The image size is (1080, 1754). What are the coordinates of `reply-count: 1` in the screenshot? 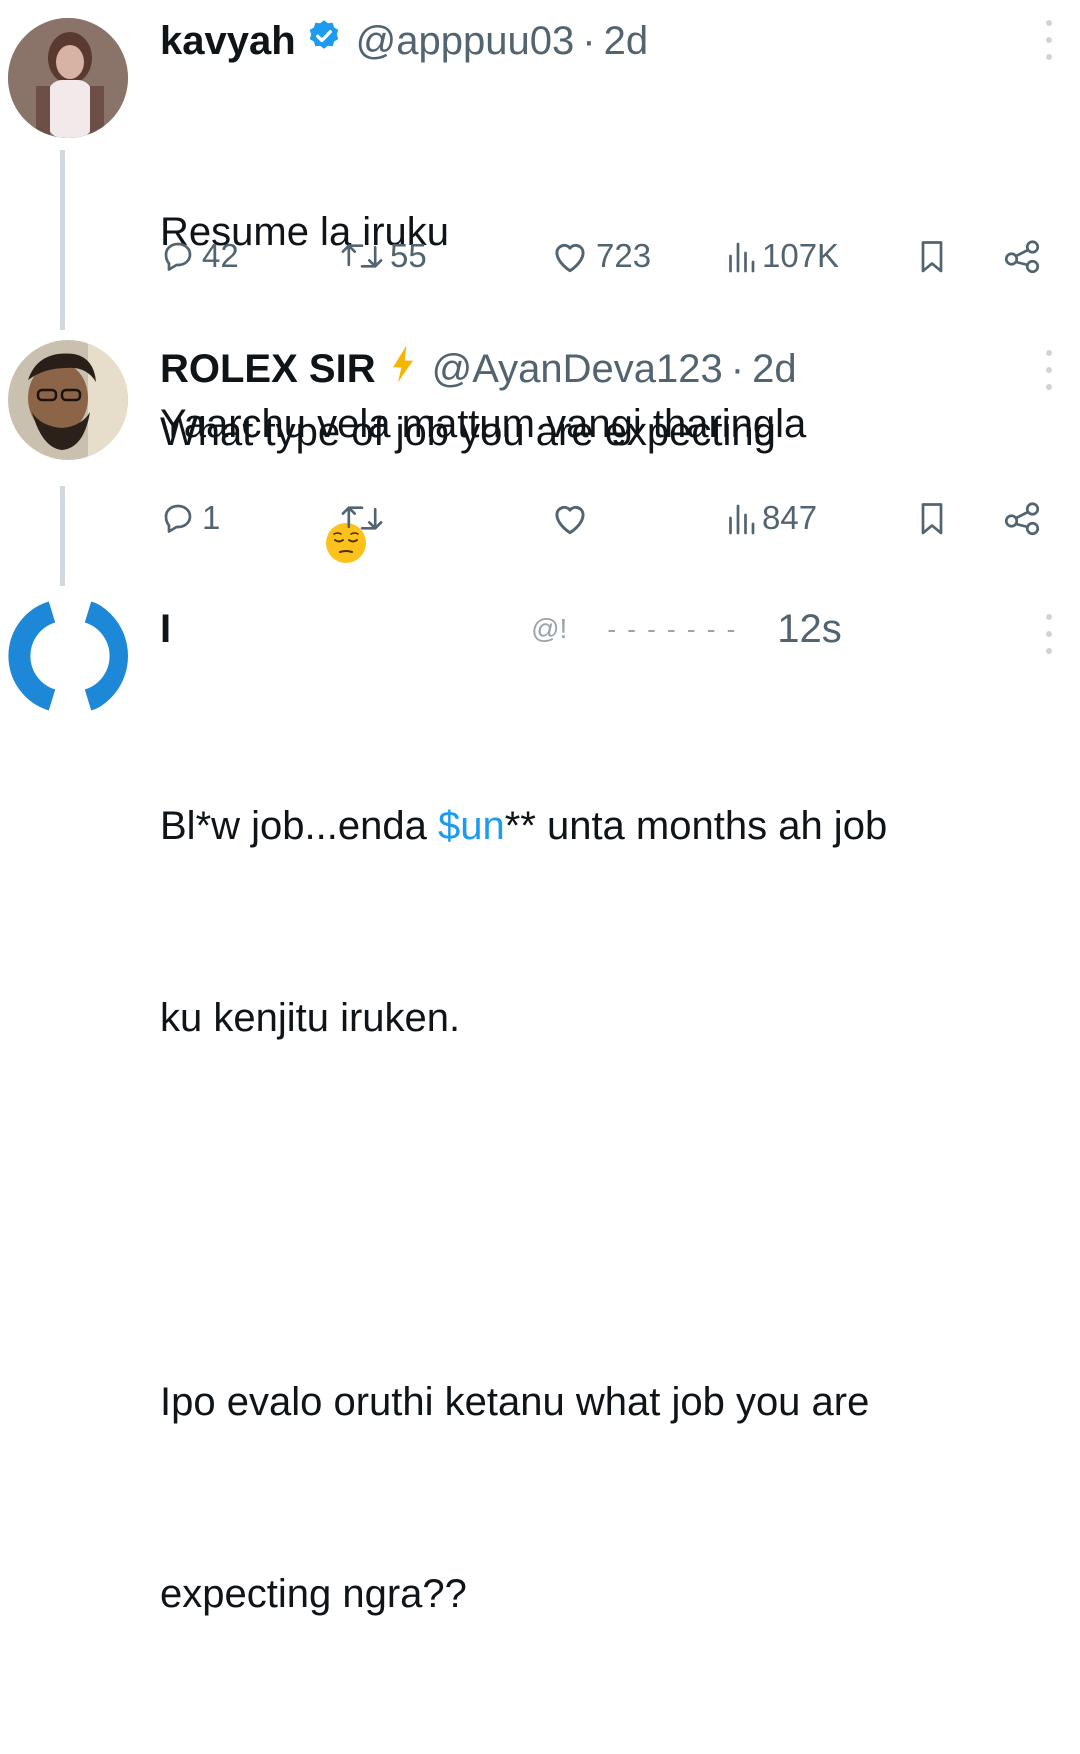 It's located at (211, 517).